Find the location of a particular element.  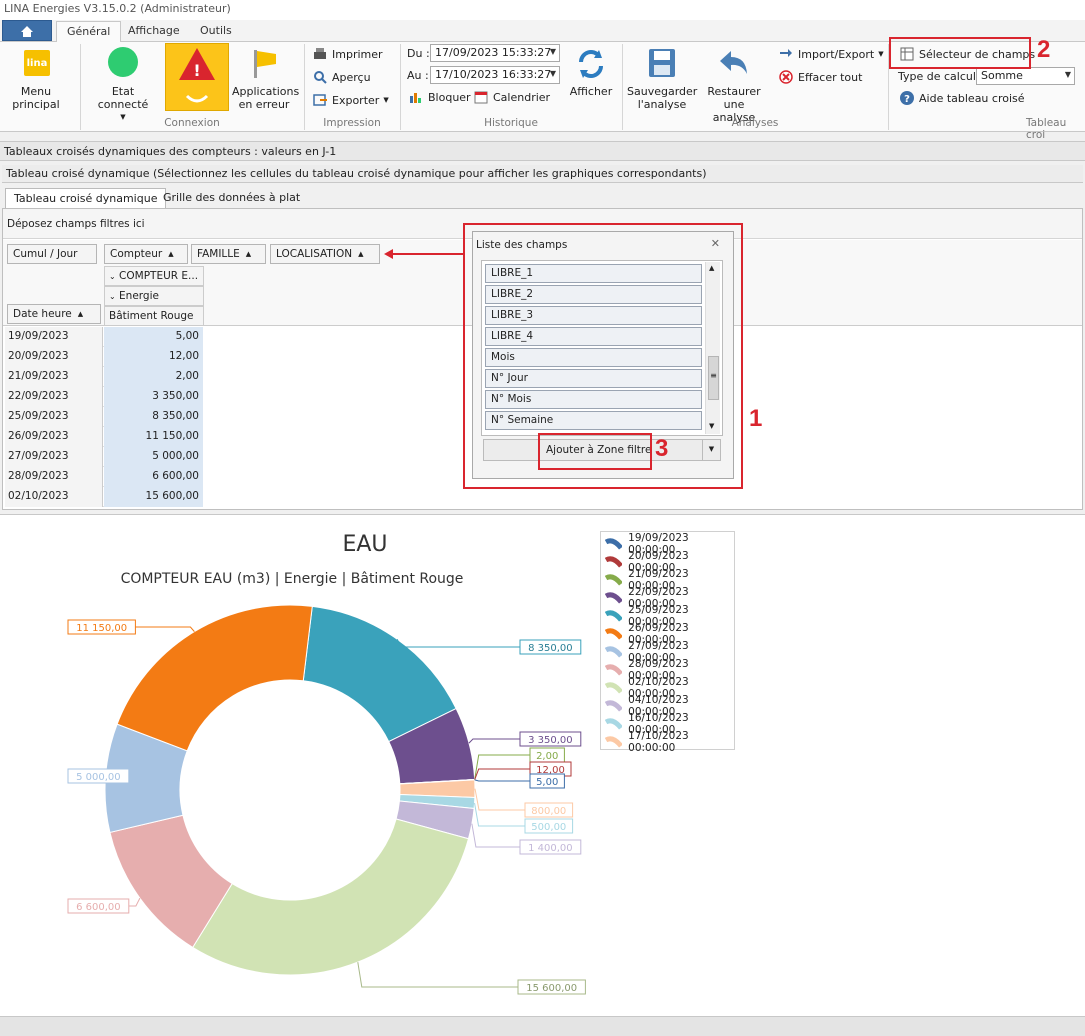

imprimer-label: Imprimer is located at coordinates (357, 54).